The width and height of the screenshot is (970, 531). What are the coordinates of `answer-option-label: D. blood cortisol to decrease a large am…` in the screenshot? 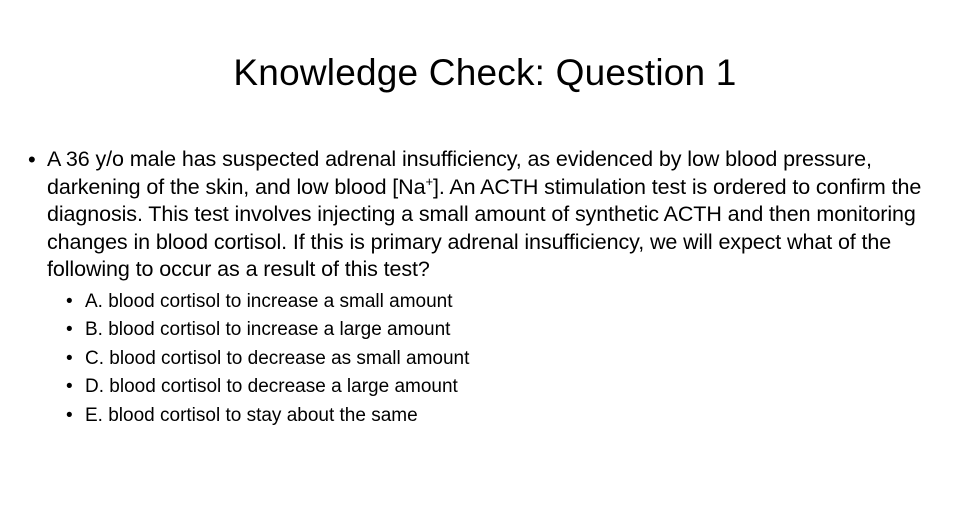 It's located at (271, 386).